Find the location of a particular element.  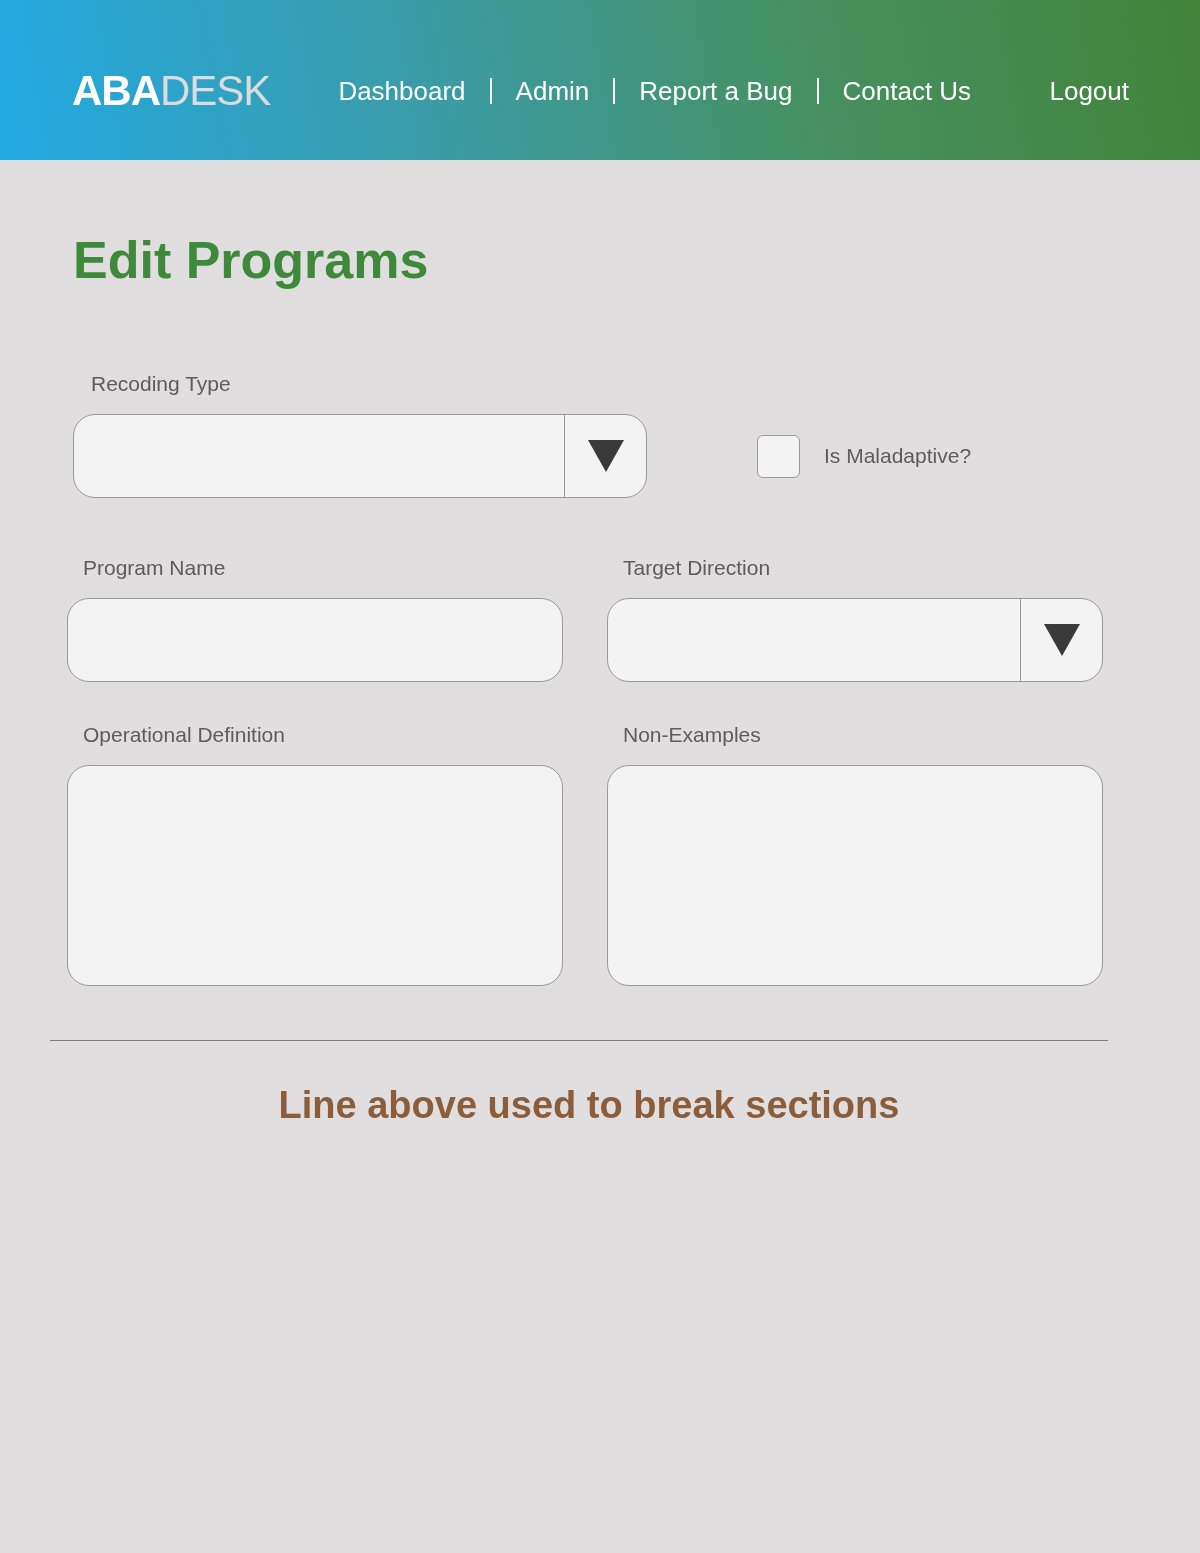

checkbox is located at coordinates (778, 456).